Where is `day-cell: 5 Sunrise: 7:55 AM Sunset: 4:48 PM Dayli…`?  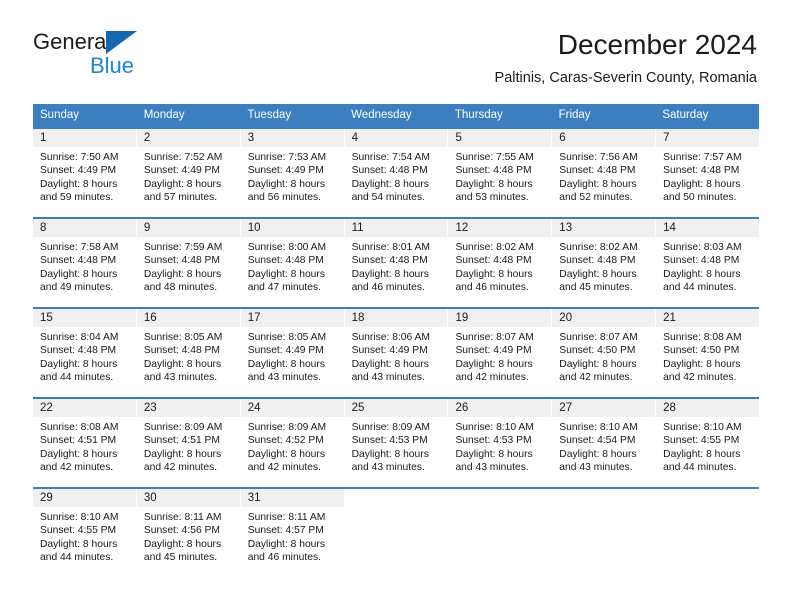 day-cell: 5 Sunrise: 7:55 AM Sunset: 4:48 PM Dayli… is located at coordinates (500, 173).